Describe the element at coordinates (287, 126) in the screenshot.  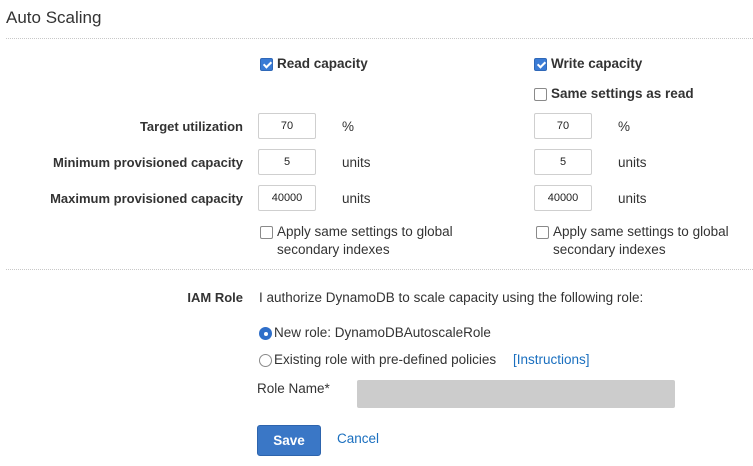
I see `read-target-utilization-input` at that location.